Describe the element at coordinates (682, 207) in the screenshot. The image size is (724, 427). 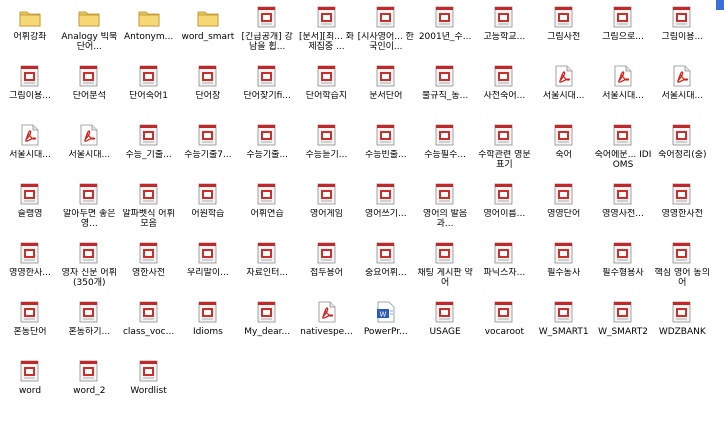
I see `file-item: 영영한사전` at that location.